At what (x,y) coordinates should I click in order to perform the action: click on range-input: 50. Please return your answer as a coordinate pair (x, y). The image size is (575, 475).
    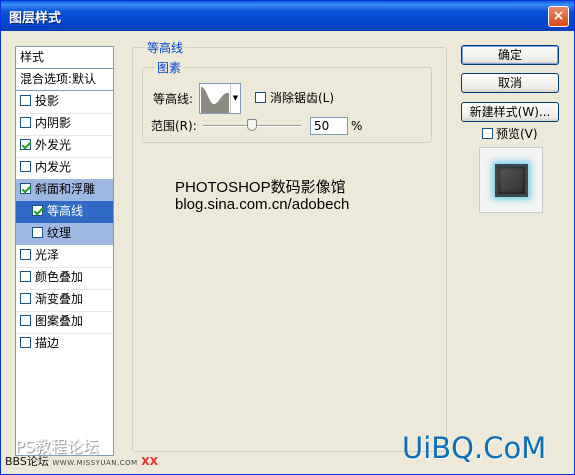
    Looking at the image, I should click on (329, 126).